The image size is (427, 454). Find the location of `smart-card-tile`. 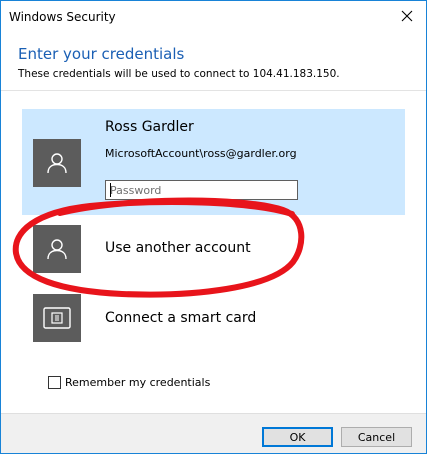

smart-card-tile is located at coordinates (57, 318).